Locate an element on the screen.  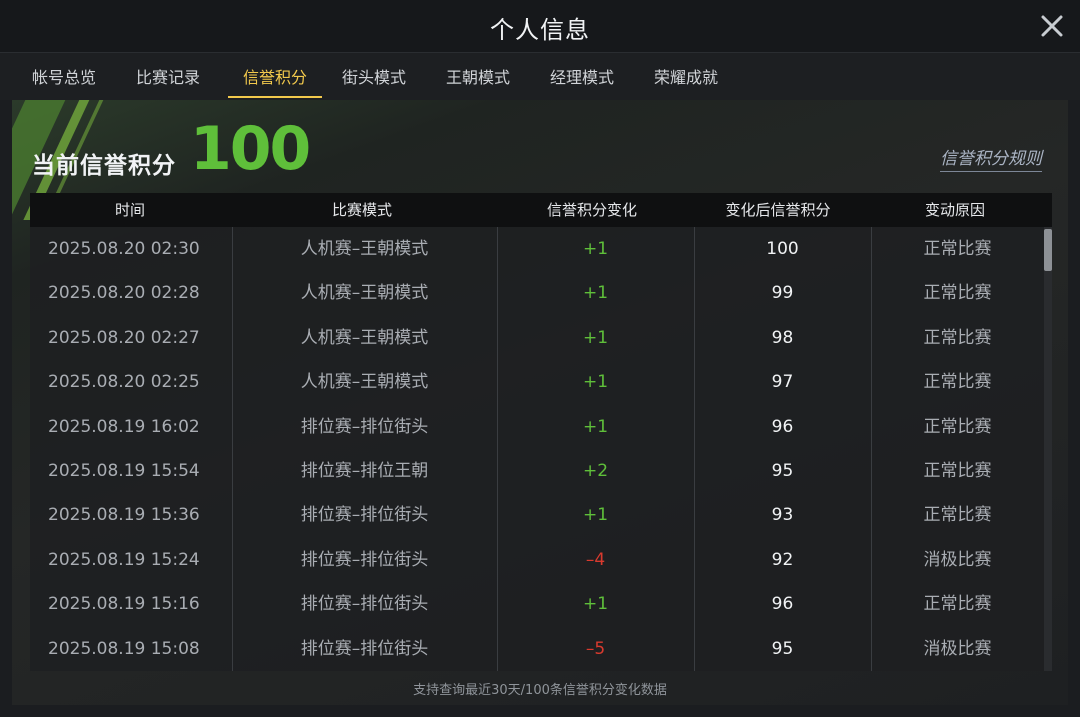
cell-after: 92 is located at coordinates (782, 559).